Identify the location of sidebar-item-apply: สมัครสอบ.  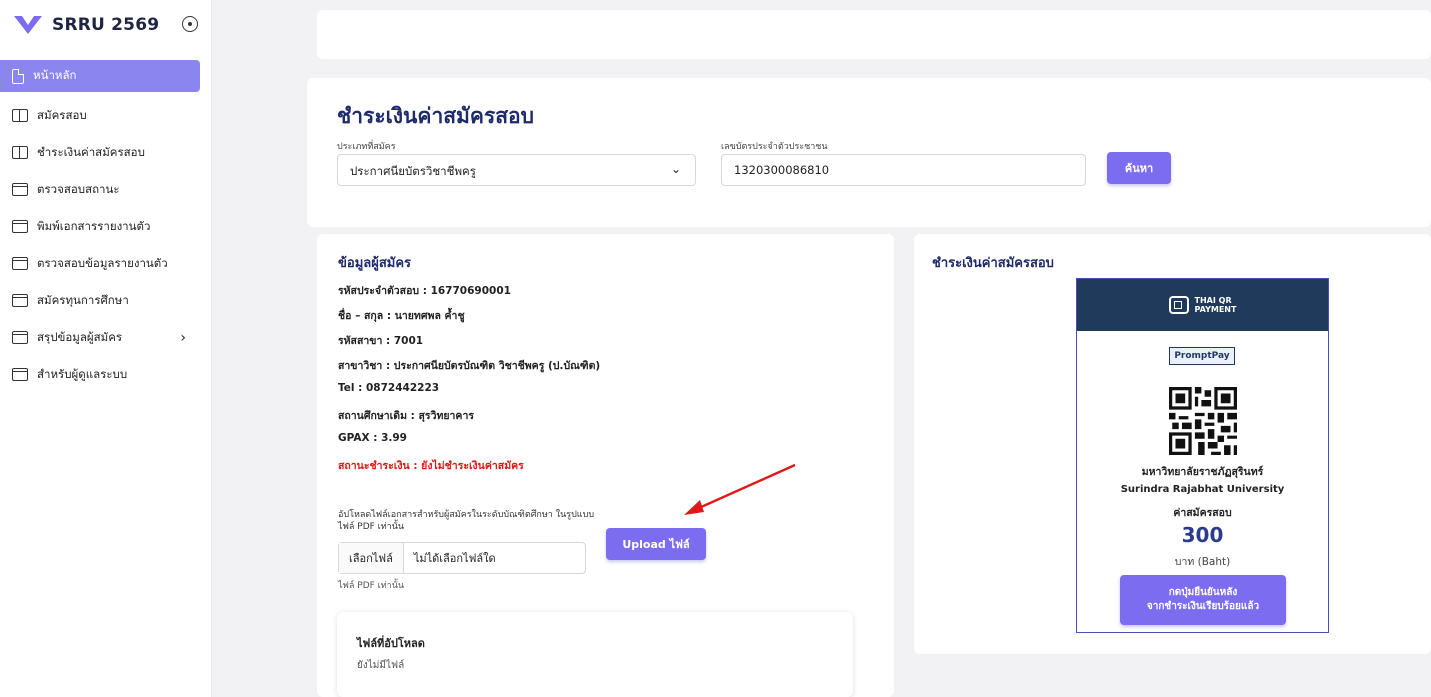
(106, 115).